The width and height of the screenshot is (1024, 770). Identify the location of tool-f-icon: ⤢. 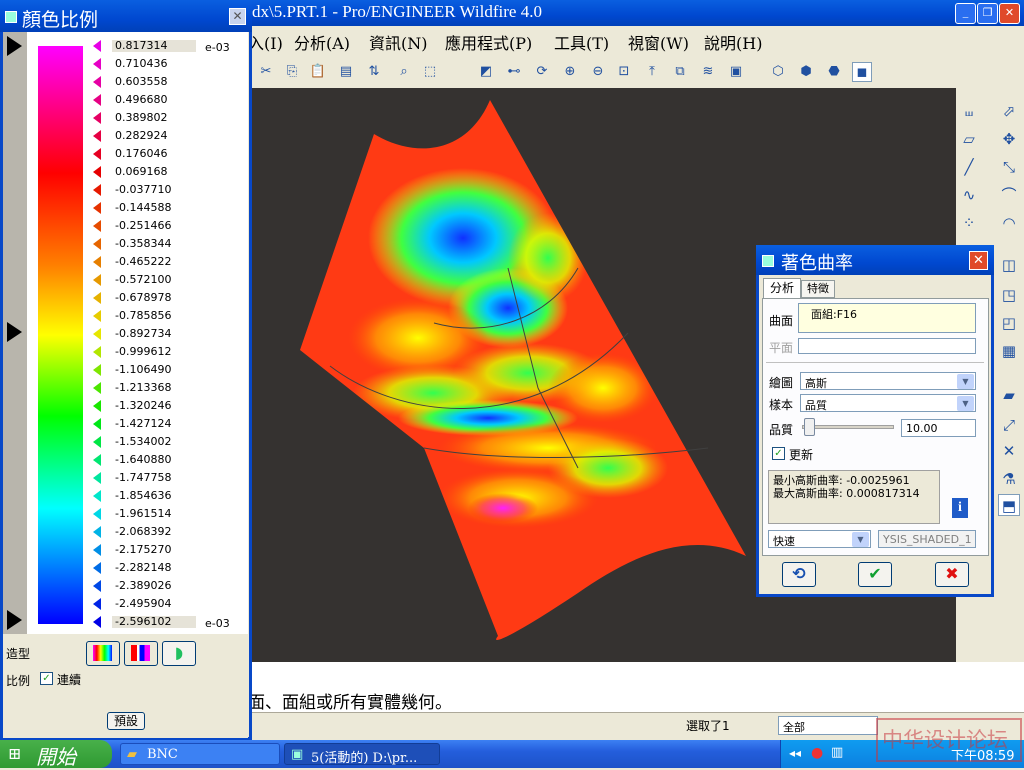
(1009, 425).